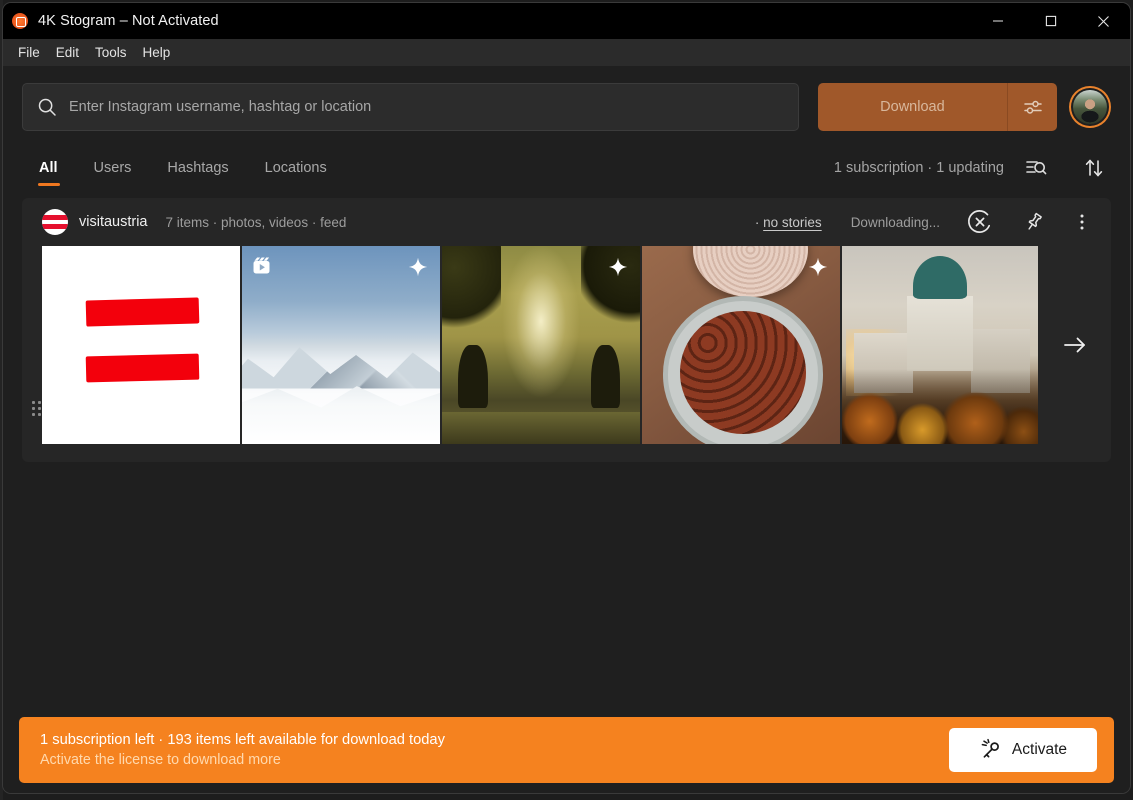 The image size is (1133, 800). I want to click on more-vertical-icon, so click(1082, 222).